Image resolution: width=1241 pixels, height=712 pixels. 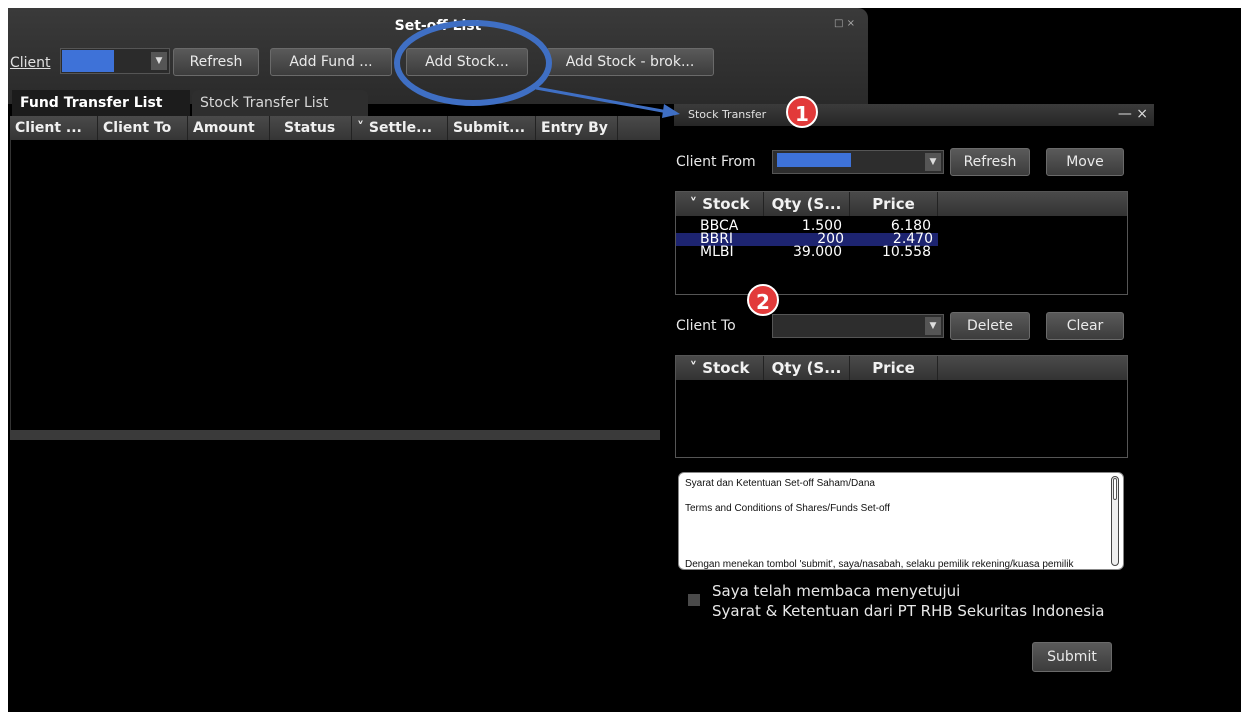 I want to click on window-controls: □ ×, so click(x=844, y=23).